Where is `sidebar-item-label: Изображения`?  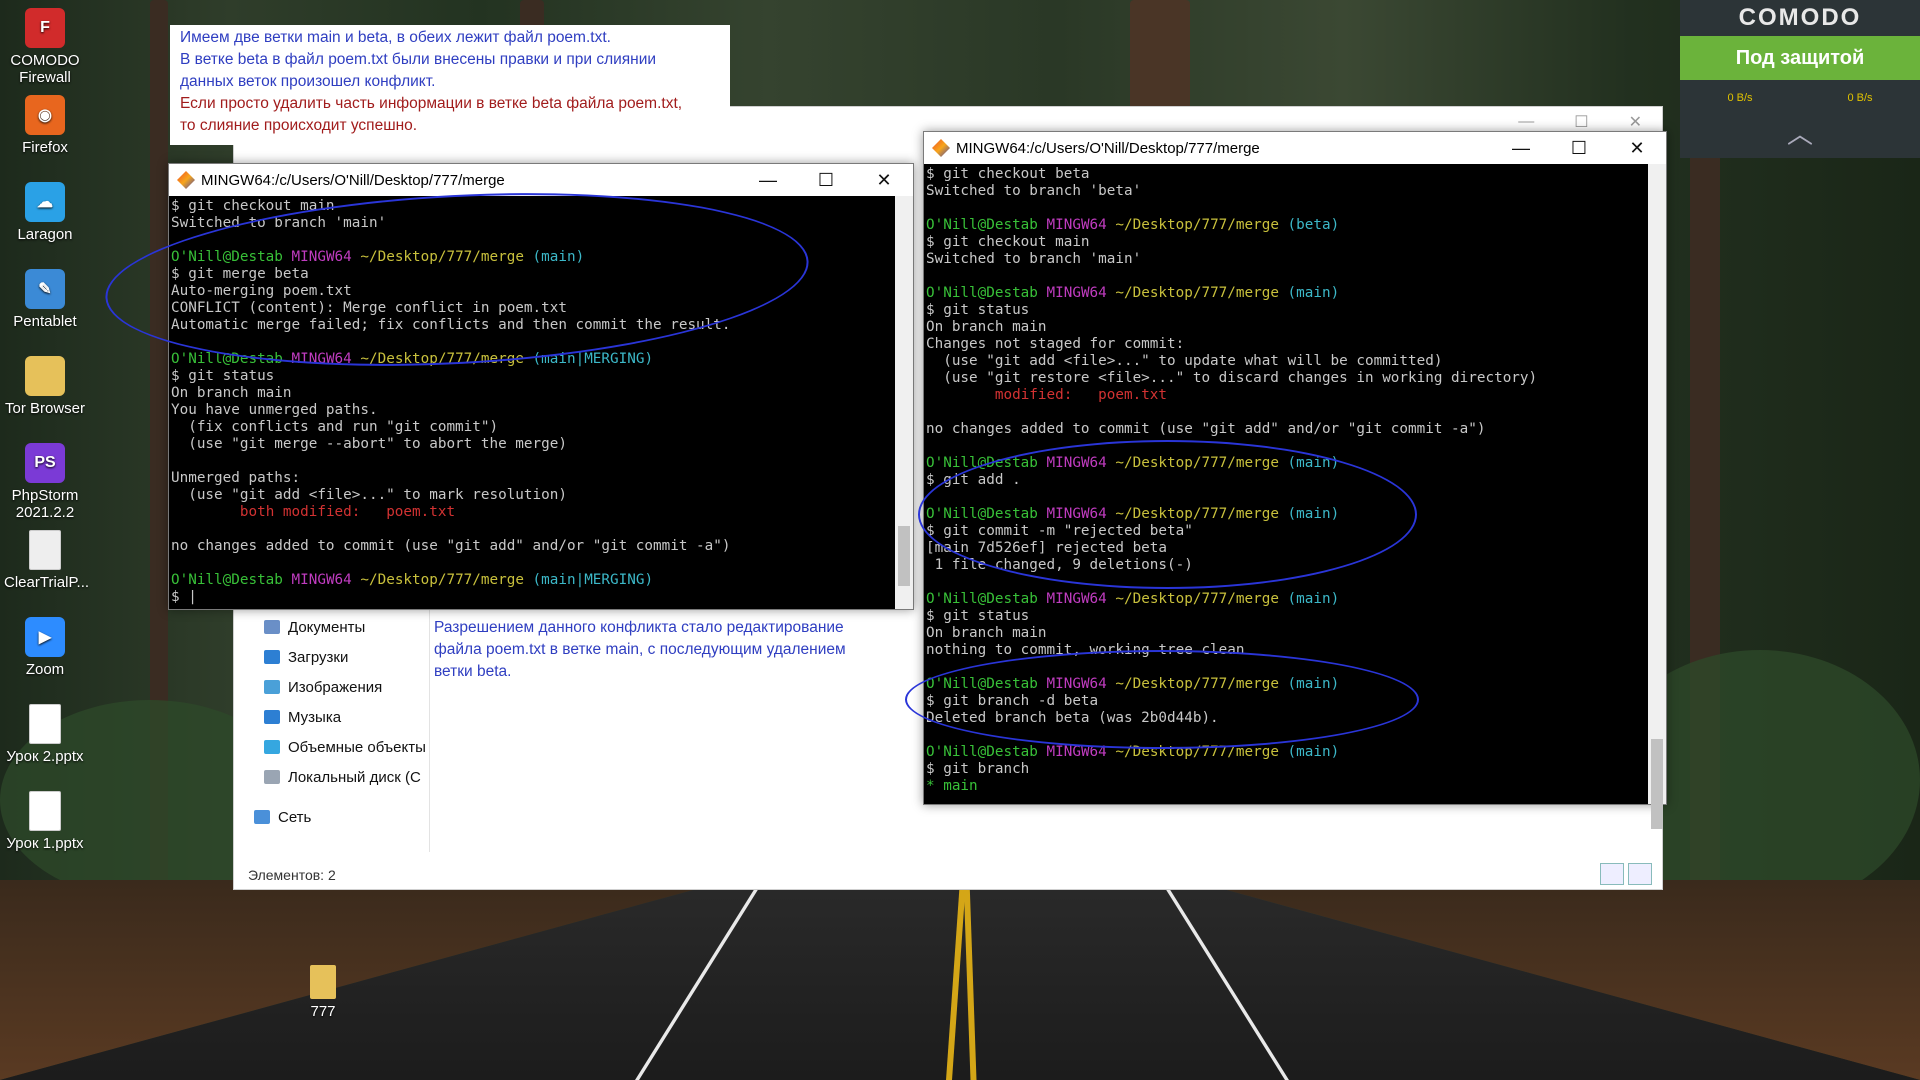 sidebar-item-label: Изображения is located at coordinates (335, 687).